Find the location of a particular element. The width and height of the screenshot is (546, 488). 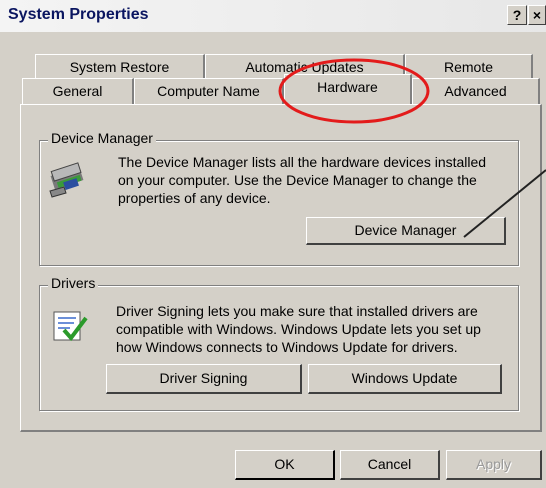

button-label: Windows Update is located at coordinates (404, 378).